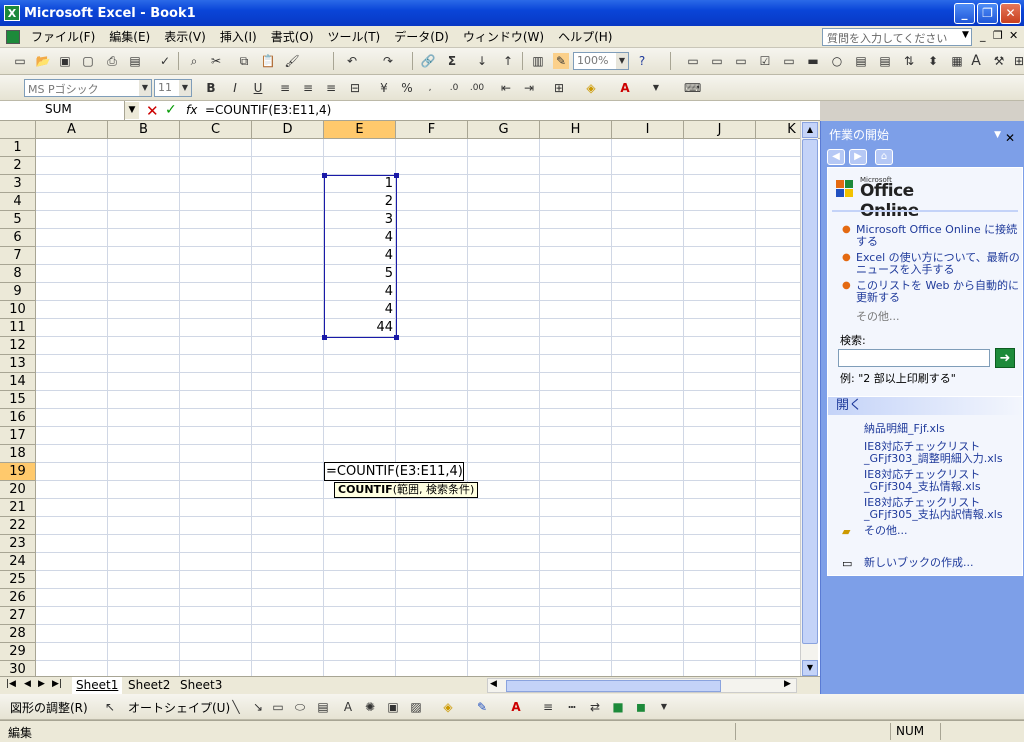  What do you see at coordinates (18, 418) in the screenshot?
I see `row-header-16: 16` at bounding box center [18, 418].